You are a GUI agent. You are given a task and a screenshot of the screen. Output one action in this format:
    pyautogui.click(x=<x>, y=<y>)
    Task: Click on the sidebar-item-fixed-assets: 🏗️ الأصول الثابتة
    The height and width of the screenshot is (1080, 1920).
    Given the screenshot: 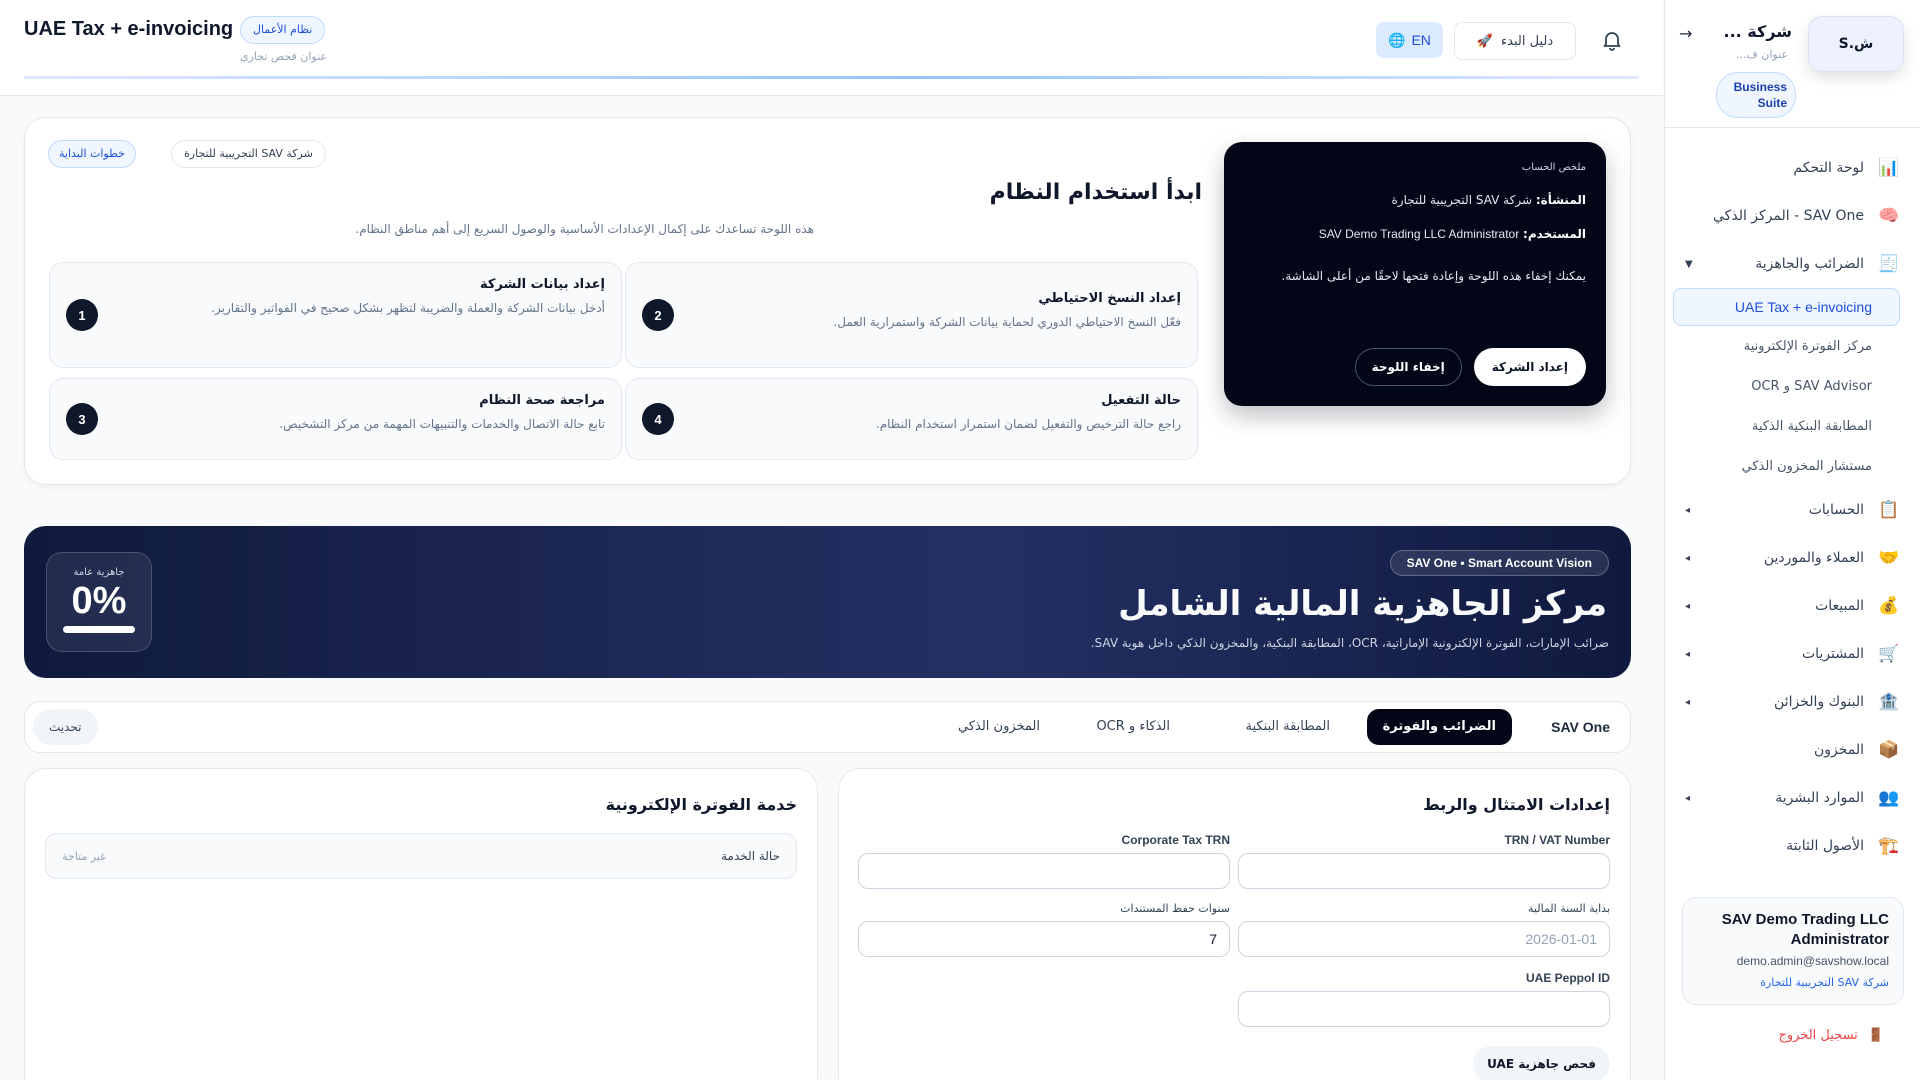 What is the action you would take?
    pyautogui.click(x=1792, y=846)
    